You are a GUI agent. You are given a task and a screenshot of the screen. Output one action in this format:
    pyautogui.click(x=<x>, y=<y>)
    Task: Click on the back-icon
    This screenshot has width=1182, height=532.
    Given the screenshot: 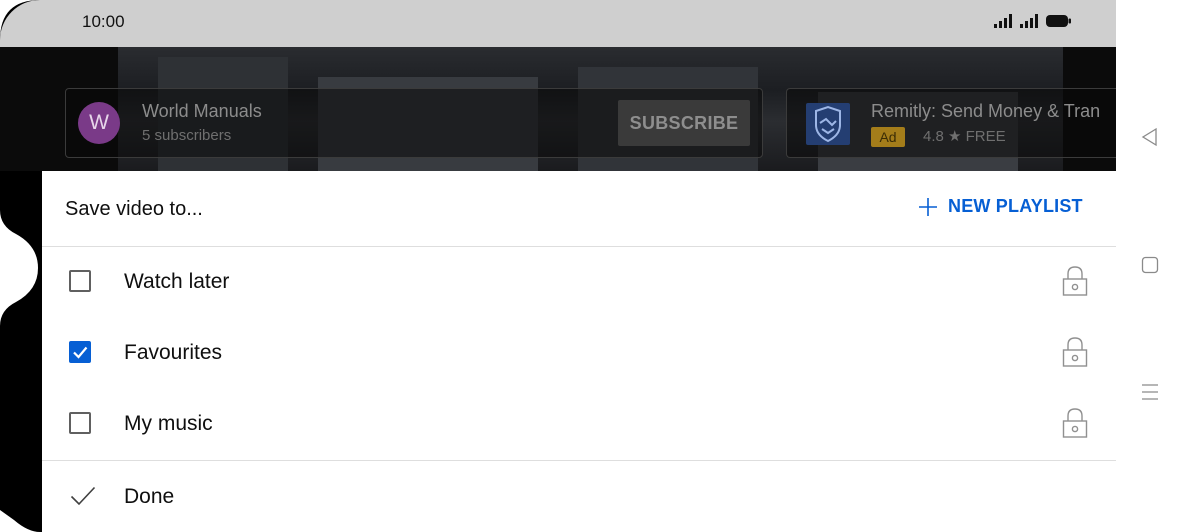 What is the action you would take?
    pyautogui.click(x=1150, y=137)
    